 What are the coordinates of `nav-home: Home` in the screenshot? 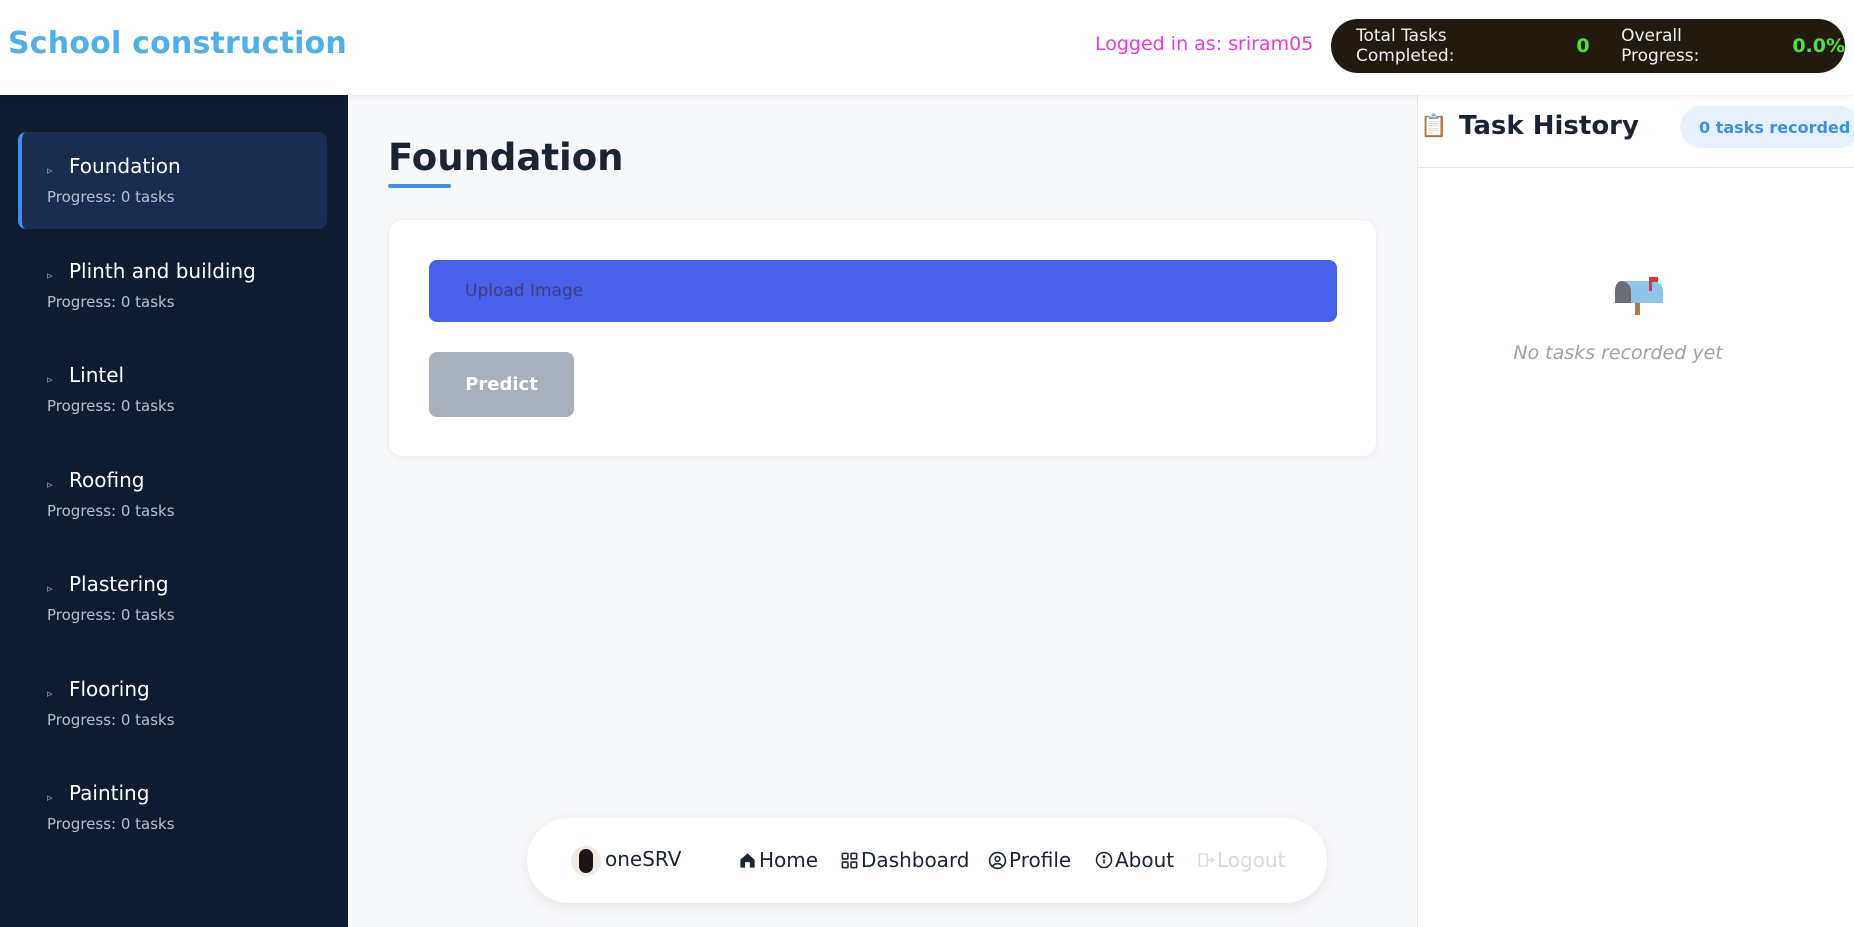 It's located at (778, 860).